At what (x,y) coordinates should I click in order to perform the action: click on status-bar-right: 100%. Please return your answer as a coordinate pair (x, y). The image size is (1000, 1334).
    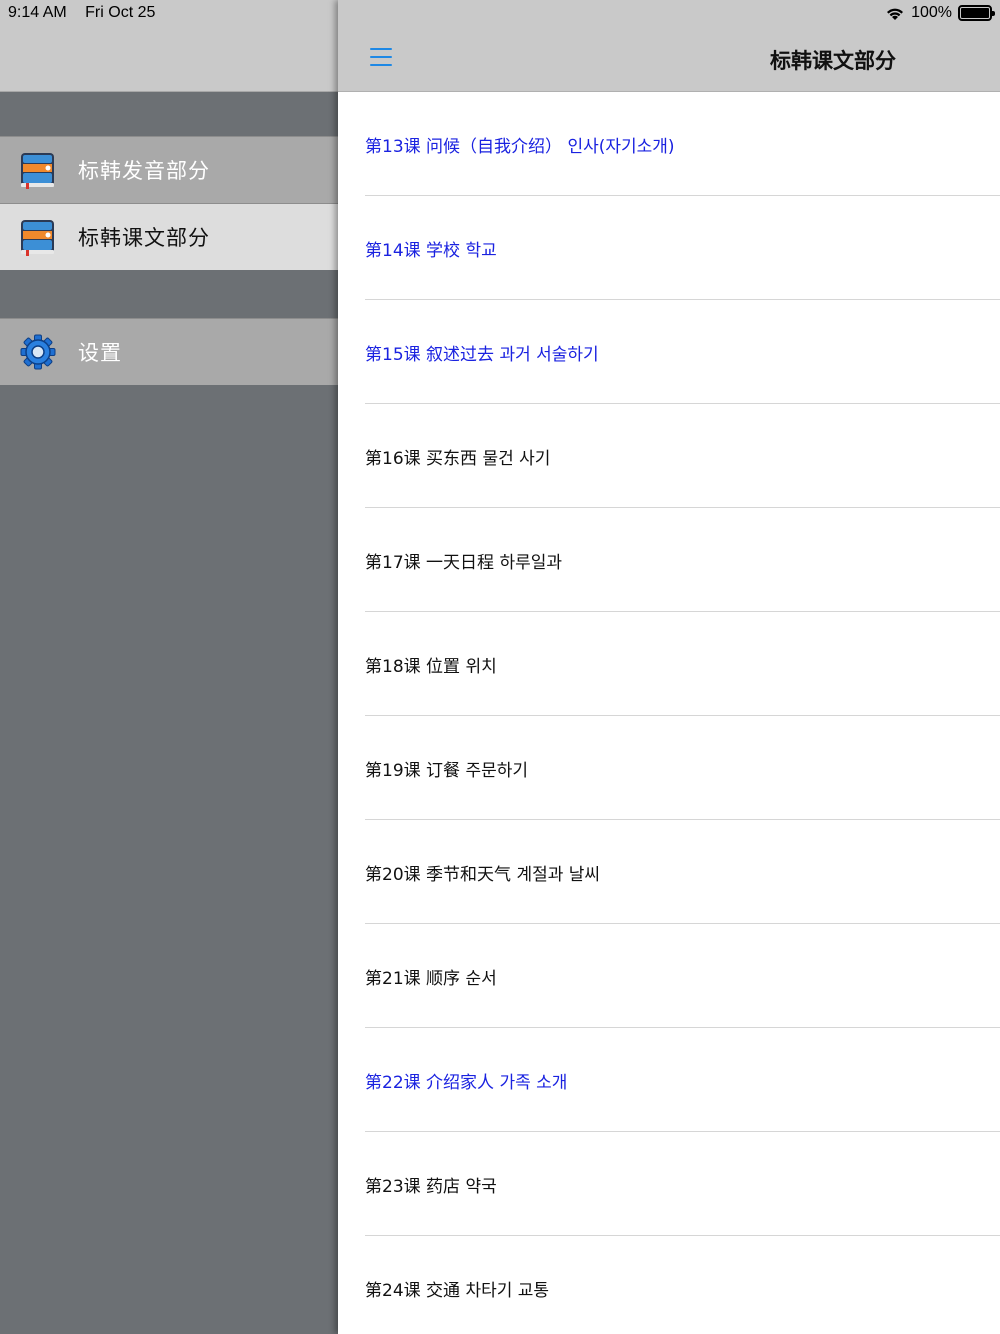
    Looking at the image, I should click on (940, 13).